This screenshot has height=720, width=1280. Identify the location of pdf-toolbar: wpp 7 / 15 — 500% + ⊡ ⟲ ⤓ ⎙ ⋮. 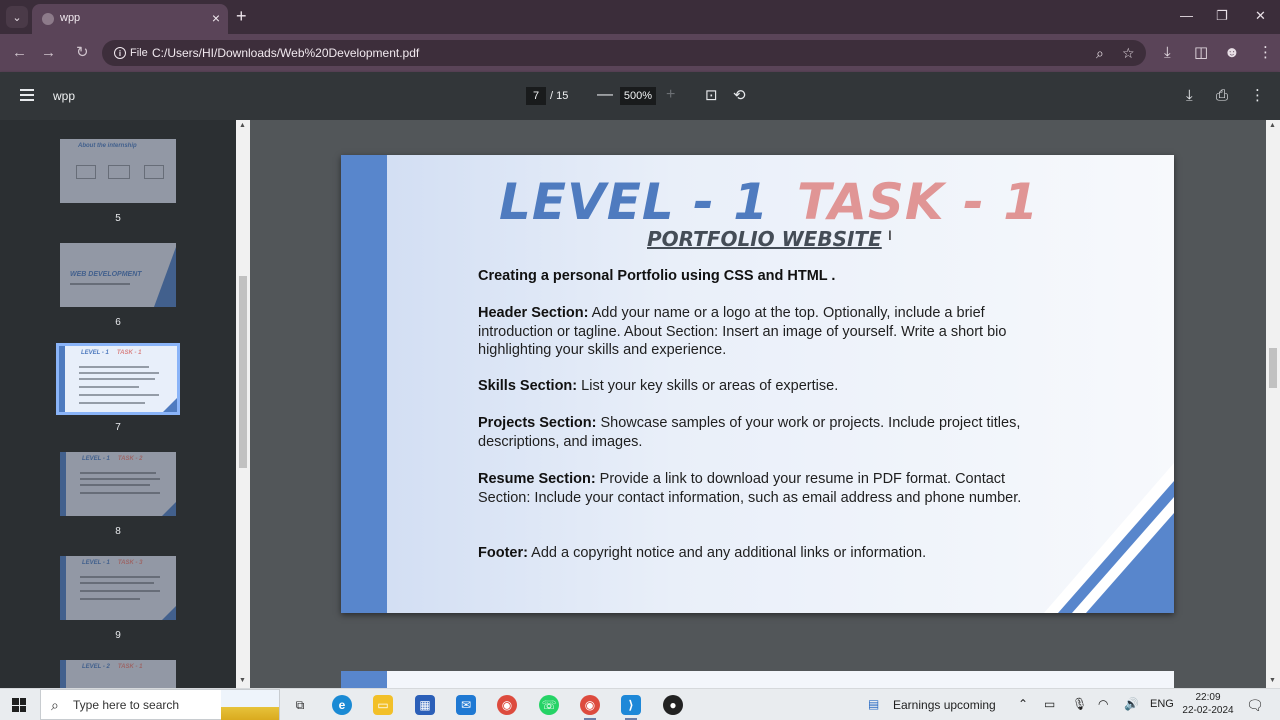
(640, 96).